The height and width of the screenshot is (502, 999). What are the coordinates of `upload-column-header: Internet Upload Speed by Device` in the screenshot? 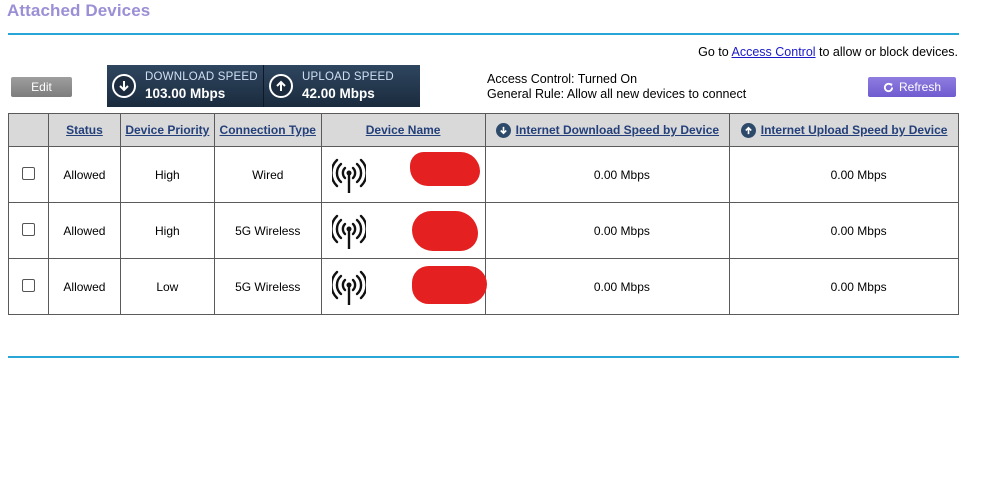 It's located at (844, 130).